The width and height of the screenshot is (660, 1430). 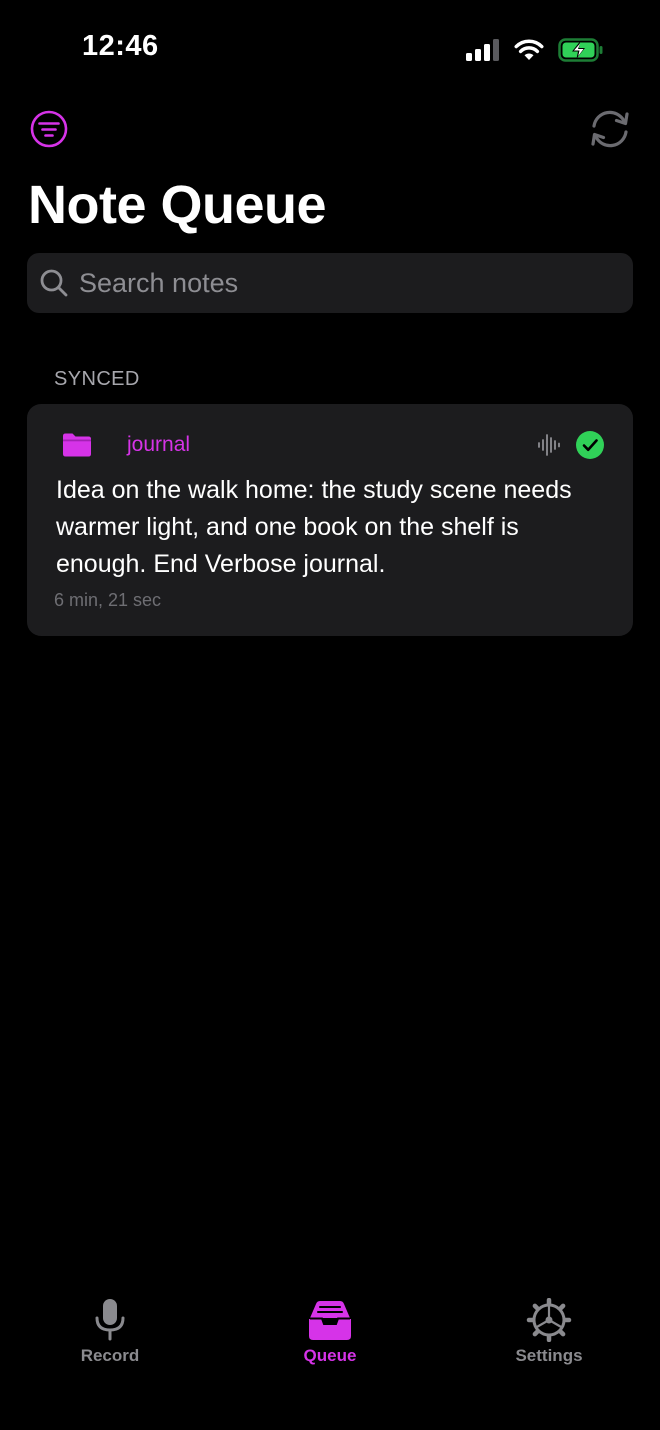 What do you see at coordinates (529, 49) in the screenshot?
I see `wifi-icon` at bounding box center [529, 49].